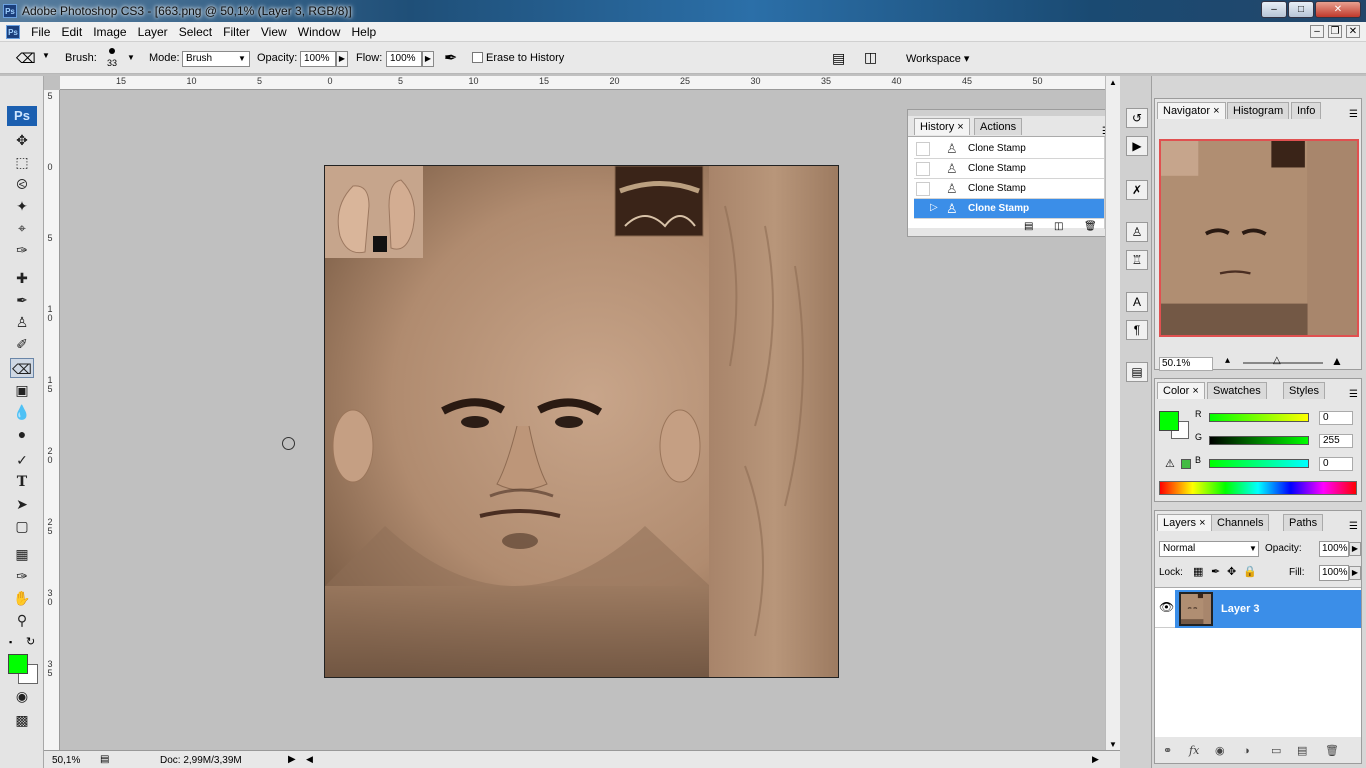 The width and height of the screenshot is (1366, 768). What do you see at coordinates (1137, 232) in the screenshot?
I see `brushes-dock-icon: ♙` at bounding box center [1137, 232].